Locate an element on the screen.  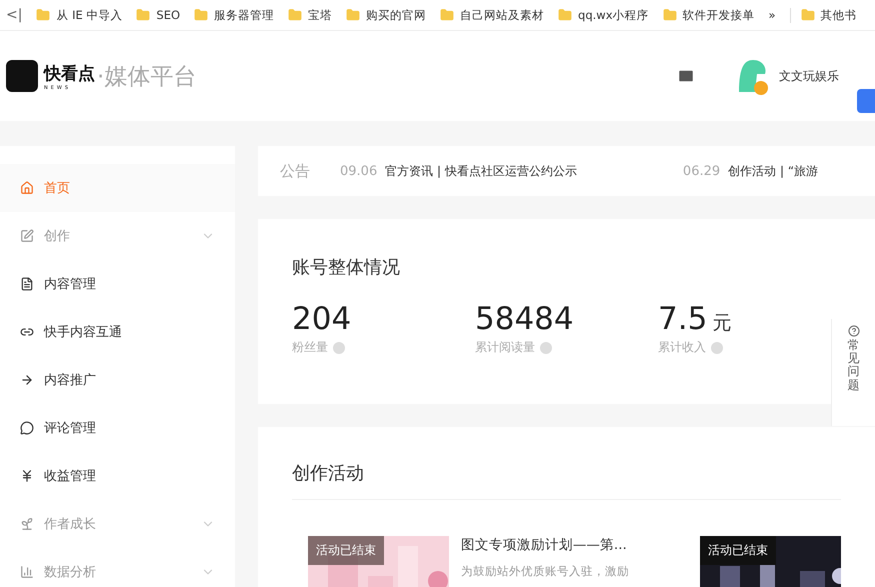
side-tab-icon is located at coordinates (866, 101).